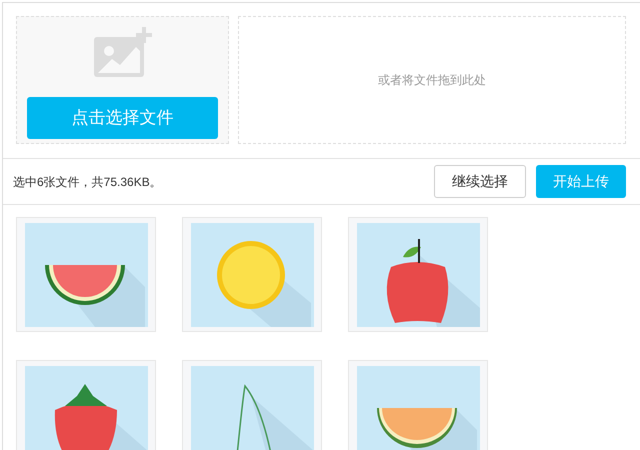  What do you see at coordinates (581, 181) in the screenshot?
I see `start-upload-button: 开始上传` at bounding box center [581, 181].